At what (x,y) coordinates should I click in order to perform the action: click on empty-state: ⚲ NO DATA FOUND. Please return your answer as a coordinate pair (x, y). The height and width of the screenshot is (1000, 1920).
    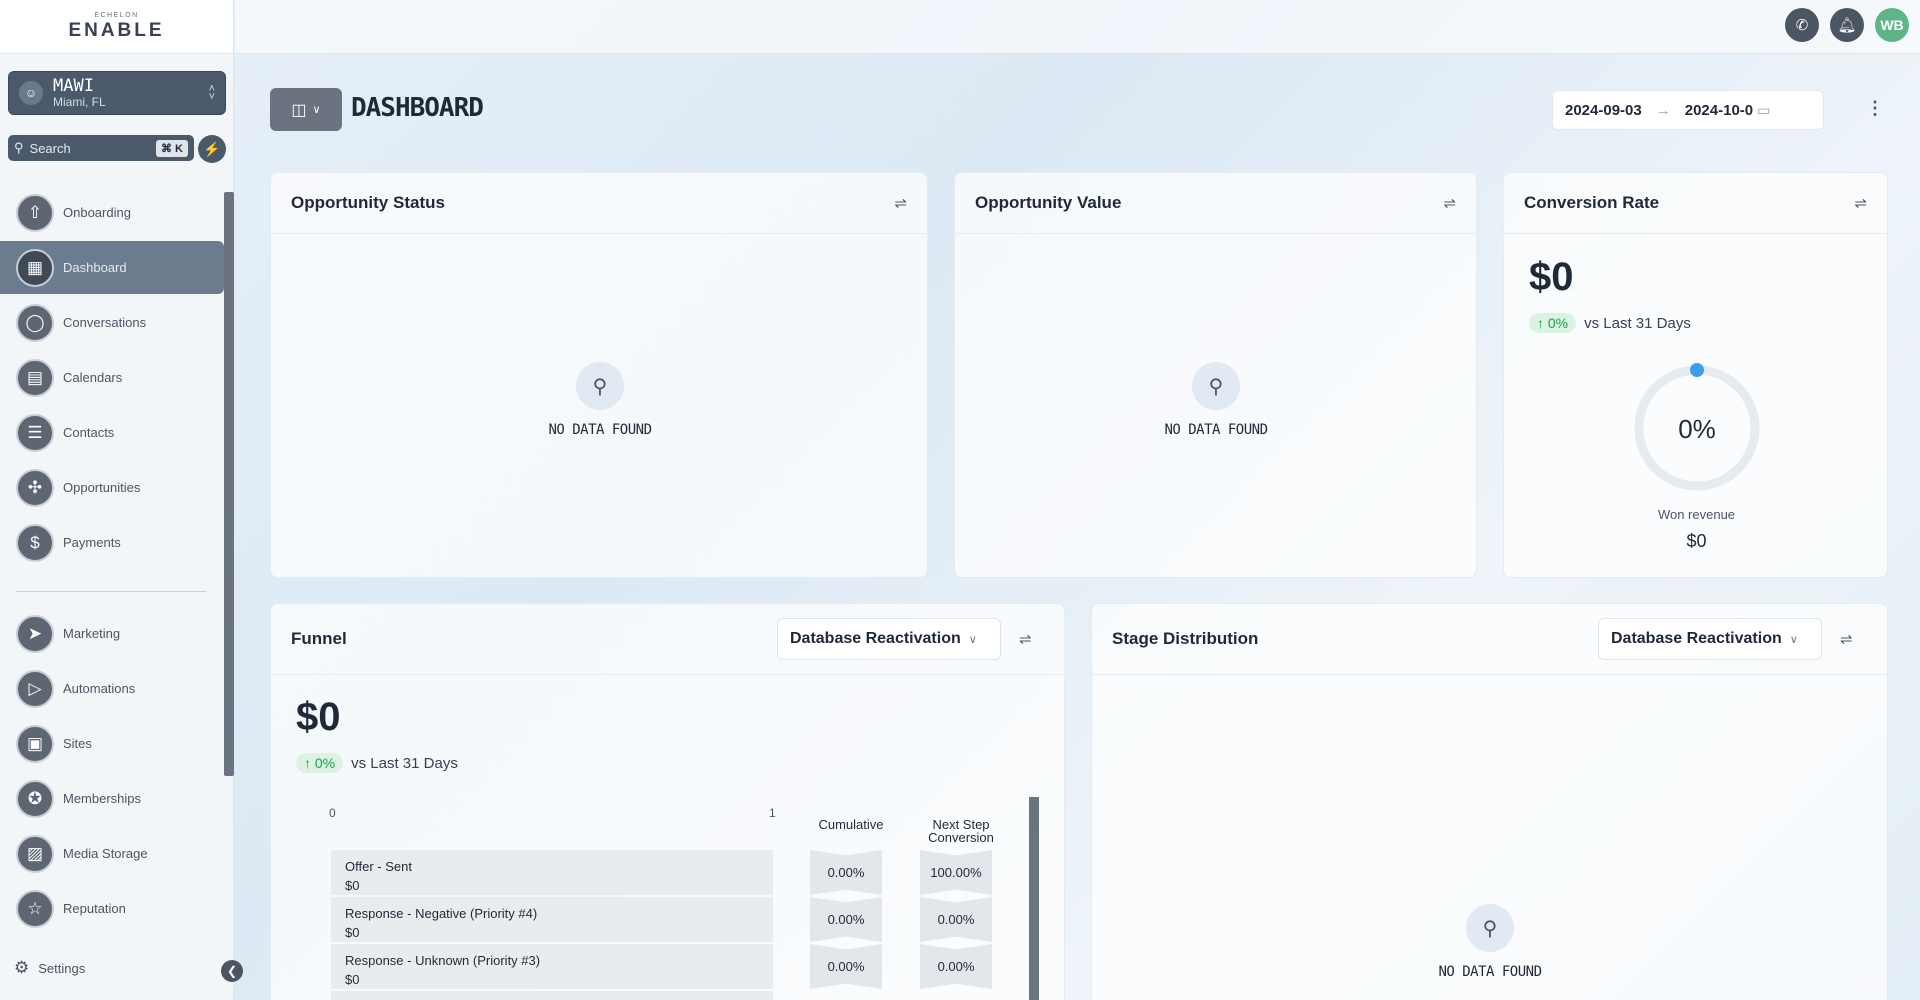
    Looking at the image, I should click on (1490, 942).